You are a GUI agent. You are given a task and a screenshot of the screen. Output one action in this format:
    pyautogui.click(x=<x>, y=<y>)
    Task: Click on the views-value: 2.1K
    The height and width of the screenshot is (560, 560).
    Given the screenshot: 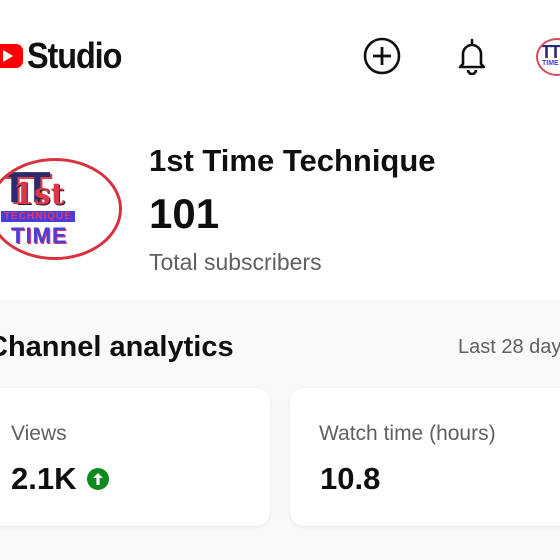 What is the action you would take?
    pyautogui.click(x=44, y=478)
    